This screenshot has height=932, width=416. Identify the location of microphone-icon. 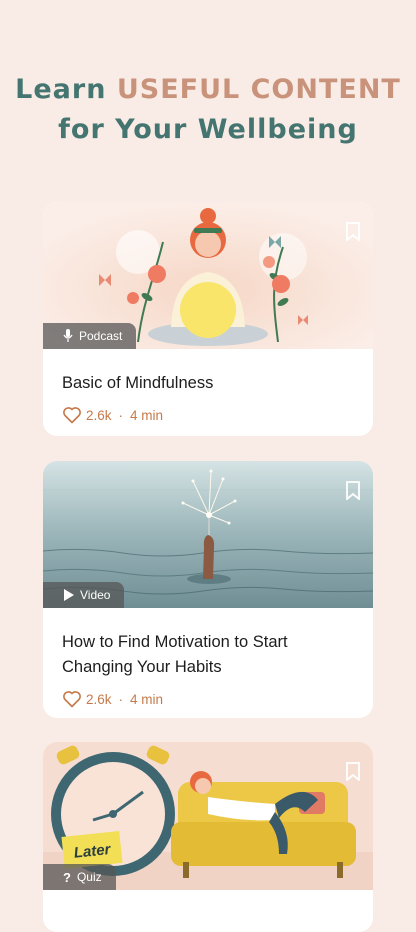
(68, 335).